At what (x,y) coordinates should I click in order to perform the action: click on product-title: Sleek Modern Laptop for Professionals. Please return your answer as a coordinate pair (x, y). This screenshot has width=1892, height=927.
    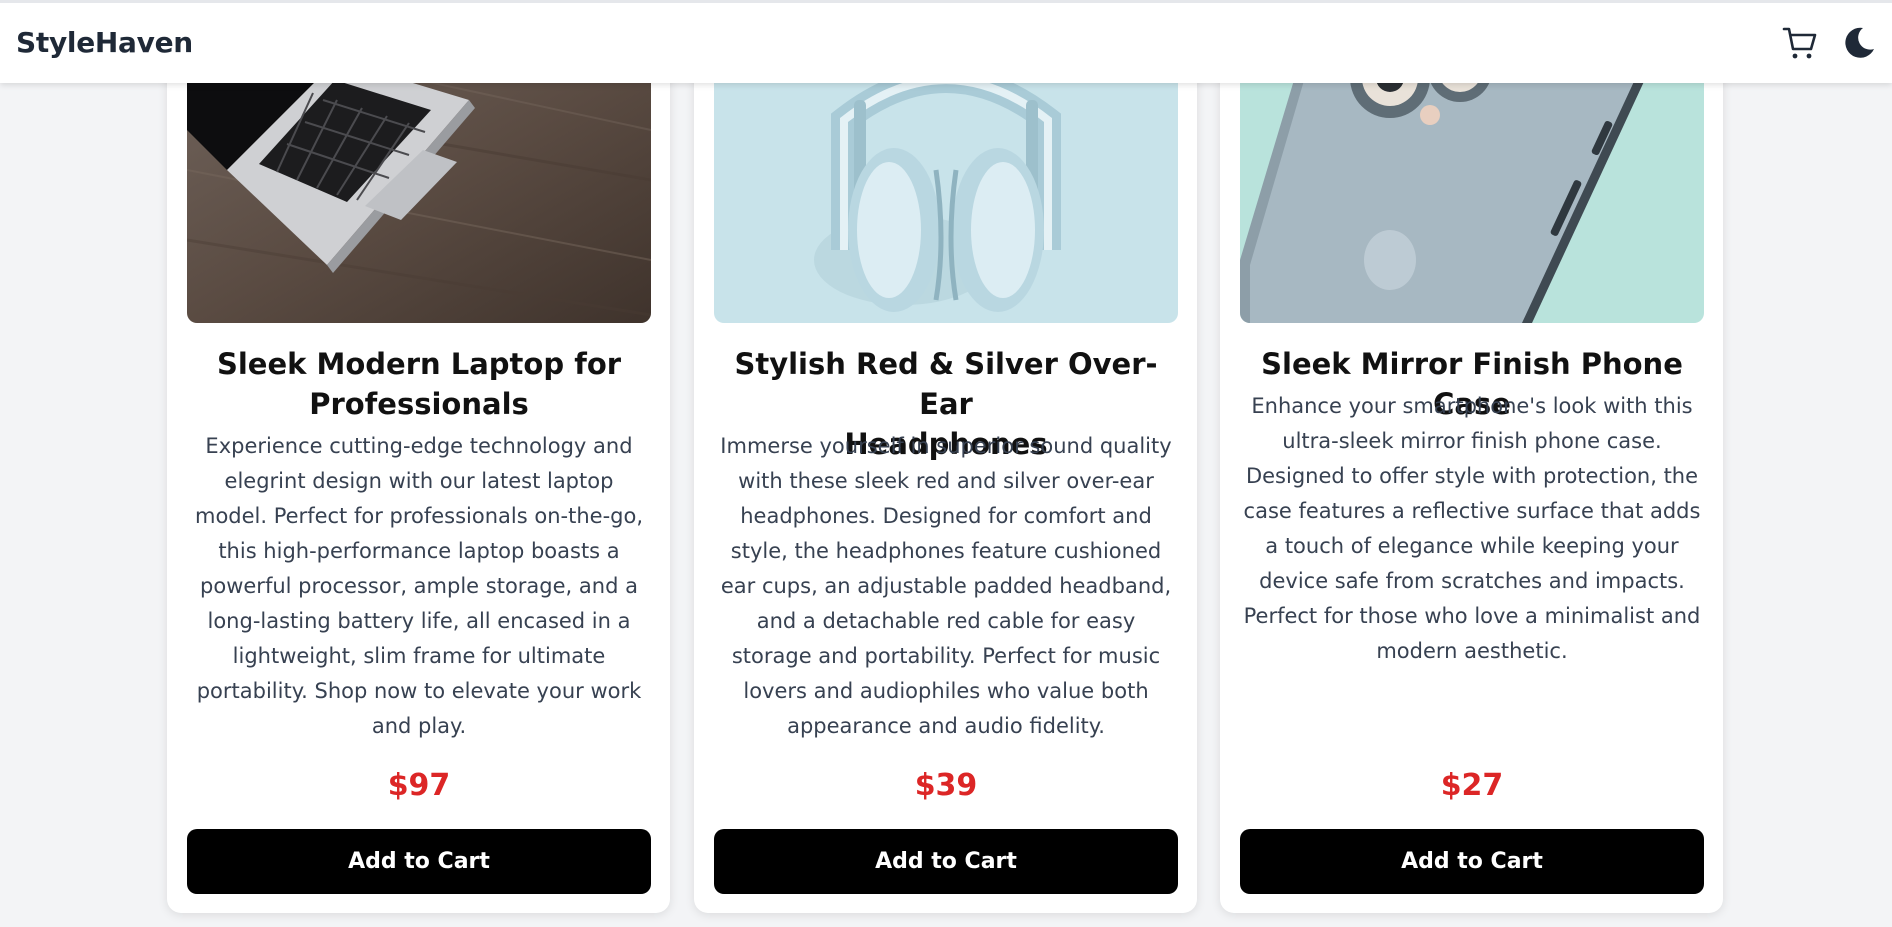
    Looking at the image, I should click on (419, 384).